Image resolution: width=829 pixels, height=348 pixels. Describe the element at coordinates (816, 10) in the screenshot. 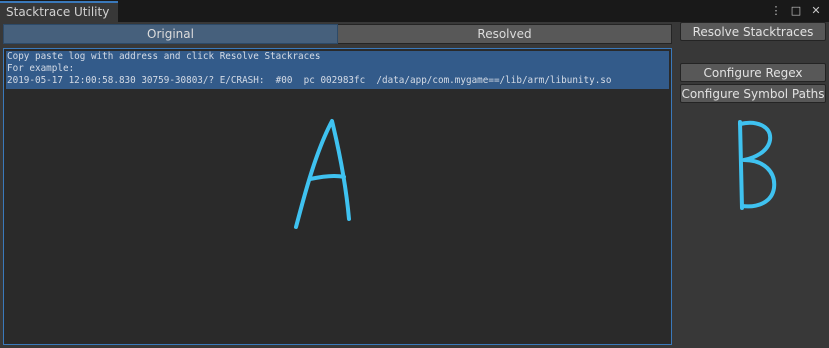

I see `close-icon: ✕` at that location.